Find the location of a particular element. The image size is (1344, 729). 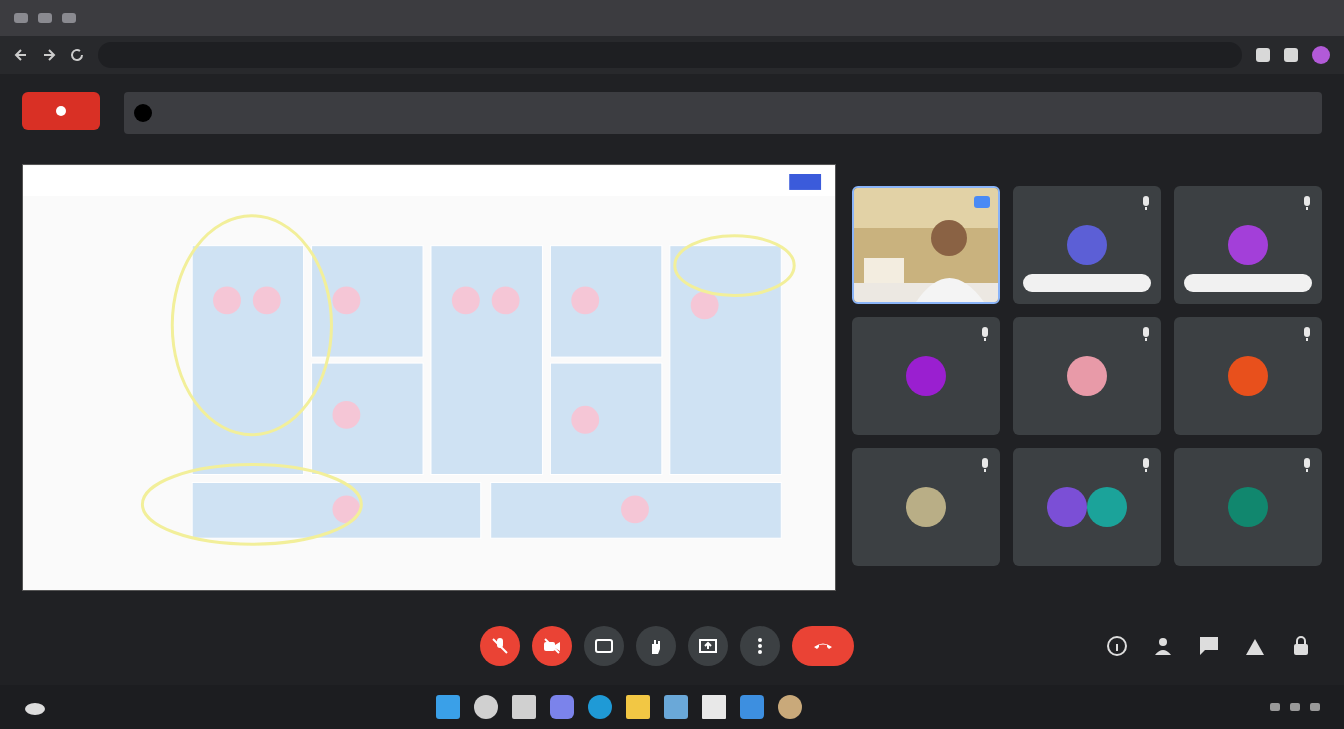

profile-avatar is located at coordinates (1321, 55).